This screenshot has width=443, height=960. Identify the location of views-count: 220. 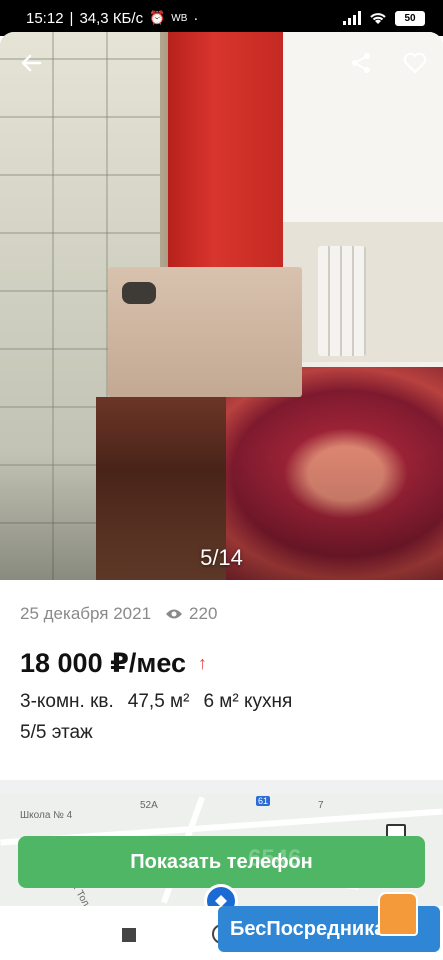
(203, 613).